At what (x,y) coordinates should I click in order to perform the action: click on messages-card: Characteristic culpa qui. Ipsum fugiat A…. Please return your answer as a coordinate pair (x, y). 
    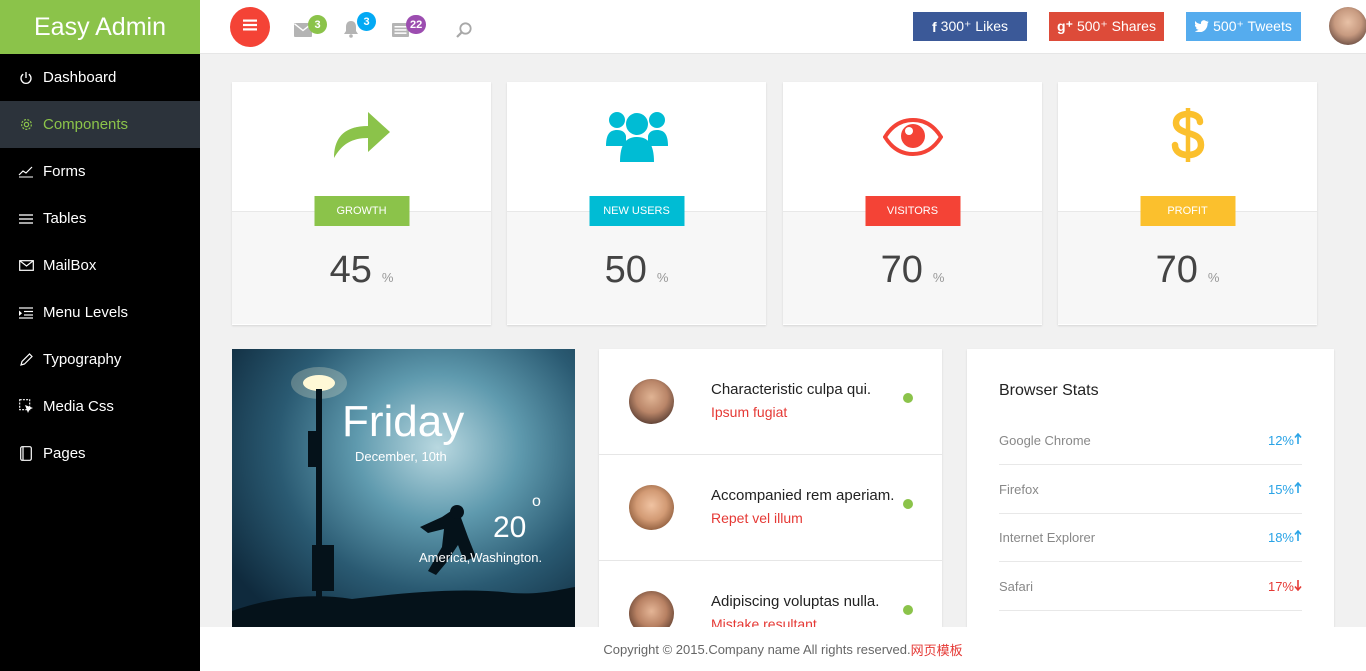
    Looking at the image, I should click on (770, 490).